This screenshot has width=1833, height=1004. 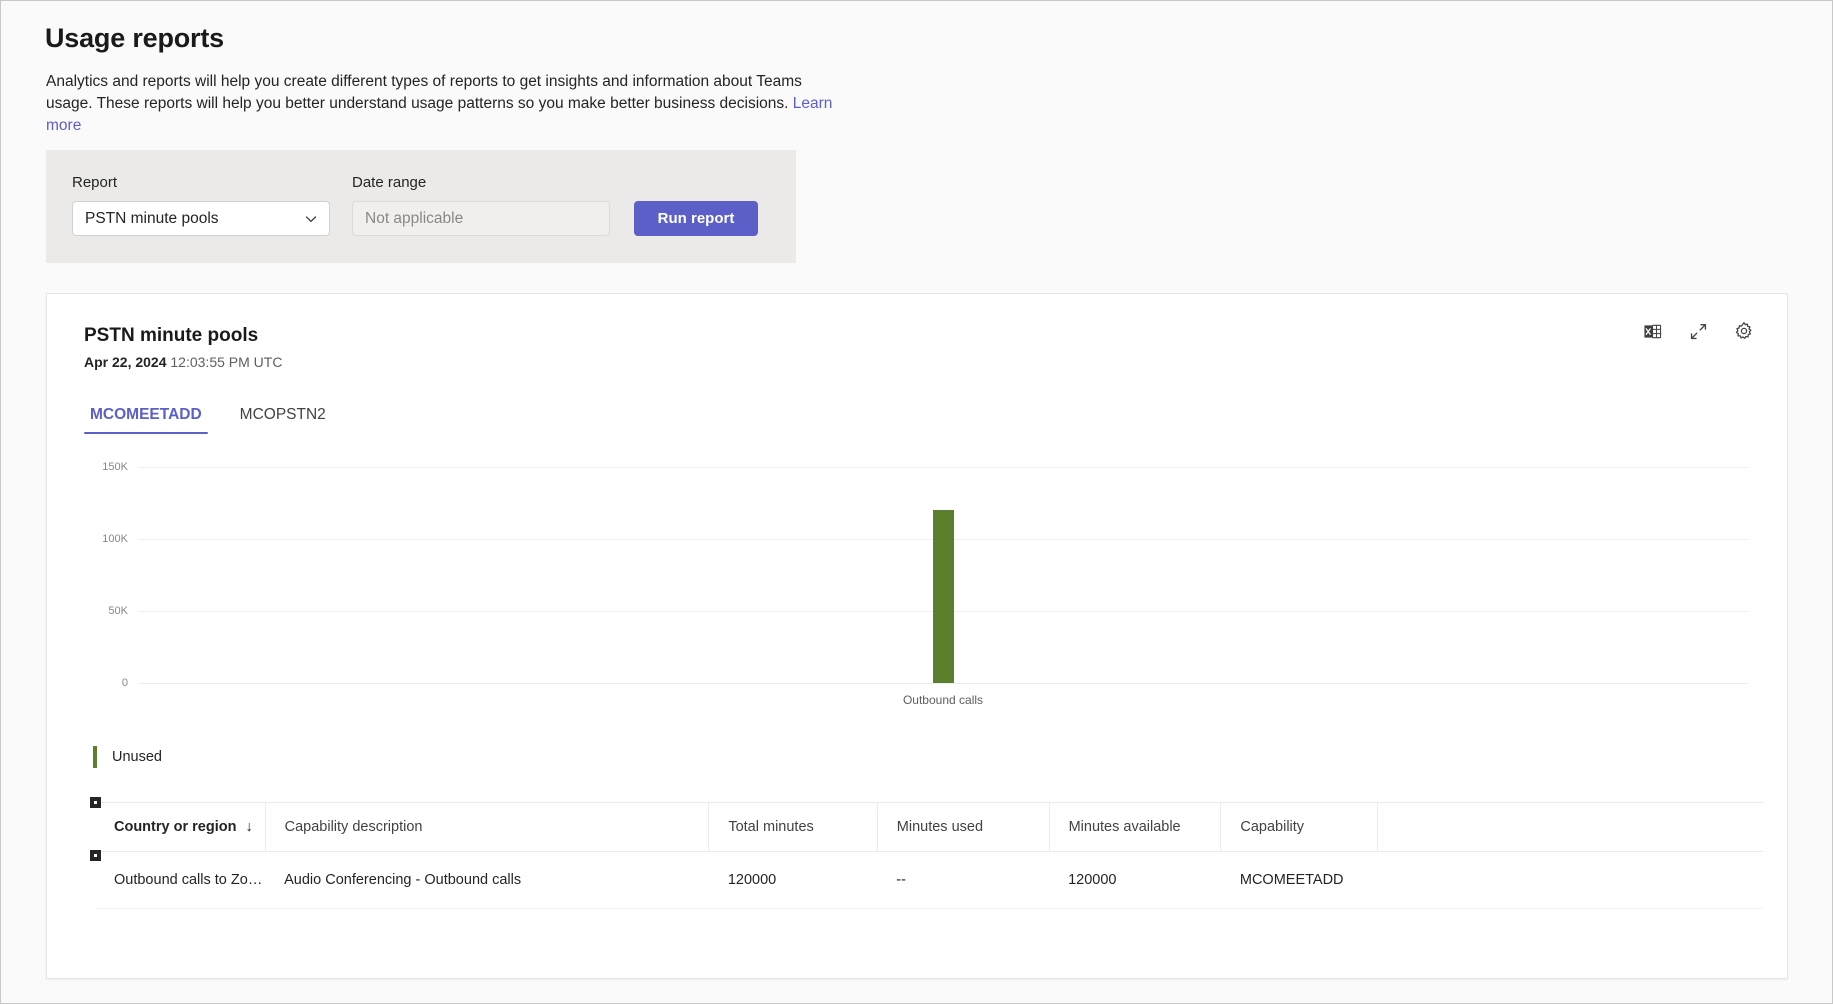 What do you see at coordinates (963, 880) in the screenshot?
I see `cell-minutes-used: --` at bounding box center [963, 880].